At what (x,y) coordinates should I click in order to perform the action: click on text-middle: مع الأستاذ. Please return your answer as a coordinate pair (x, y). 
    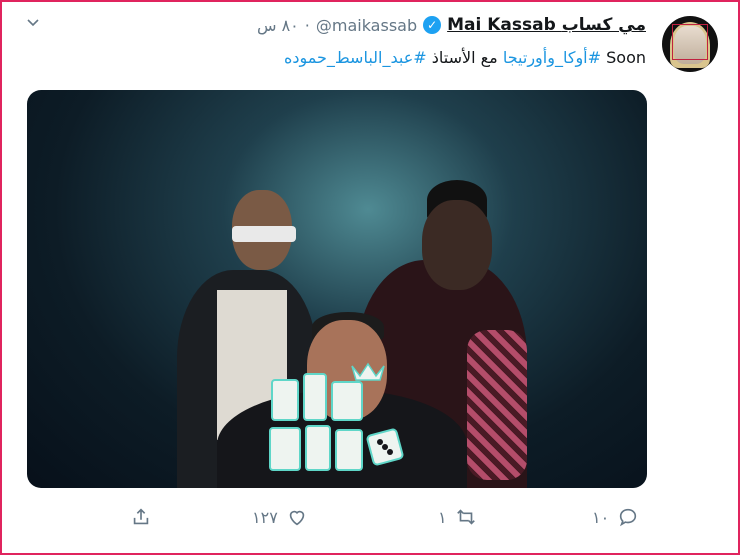
    Looking at the image, I should click on (464, 57).